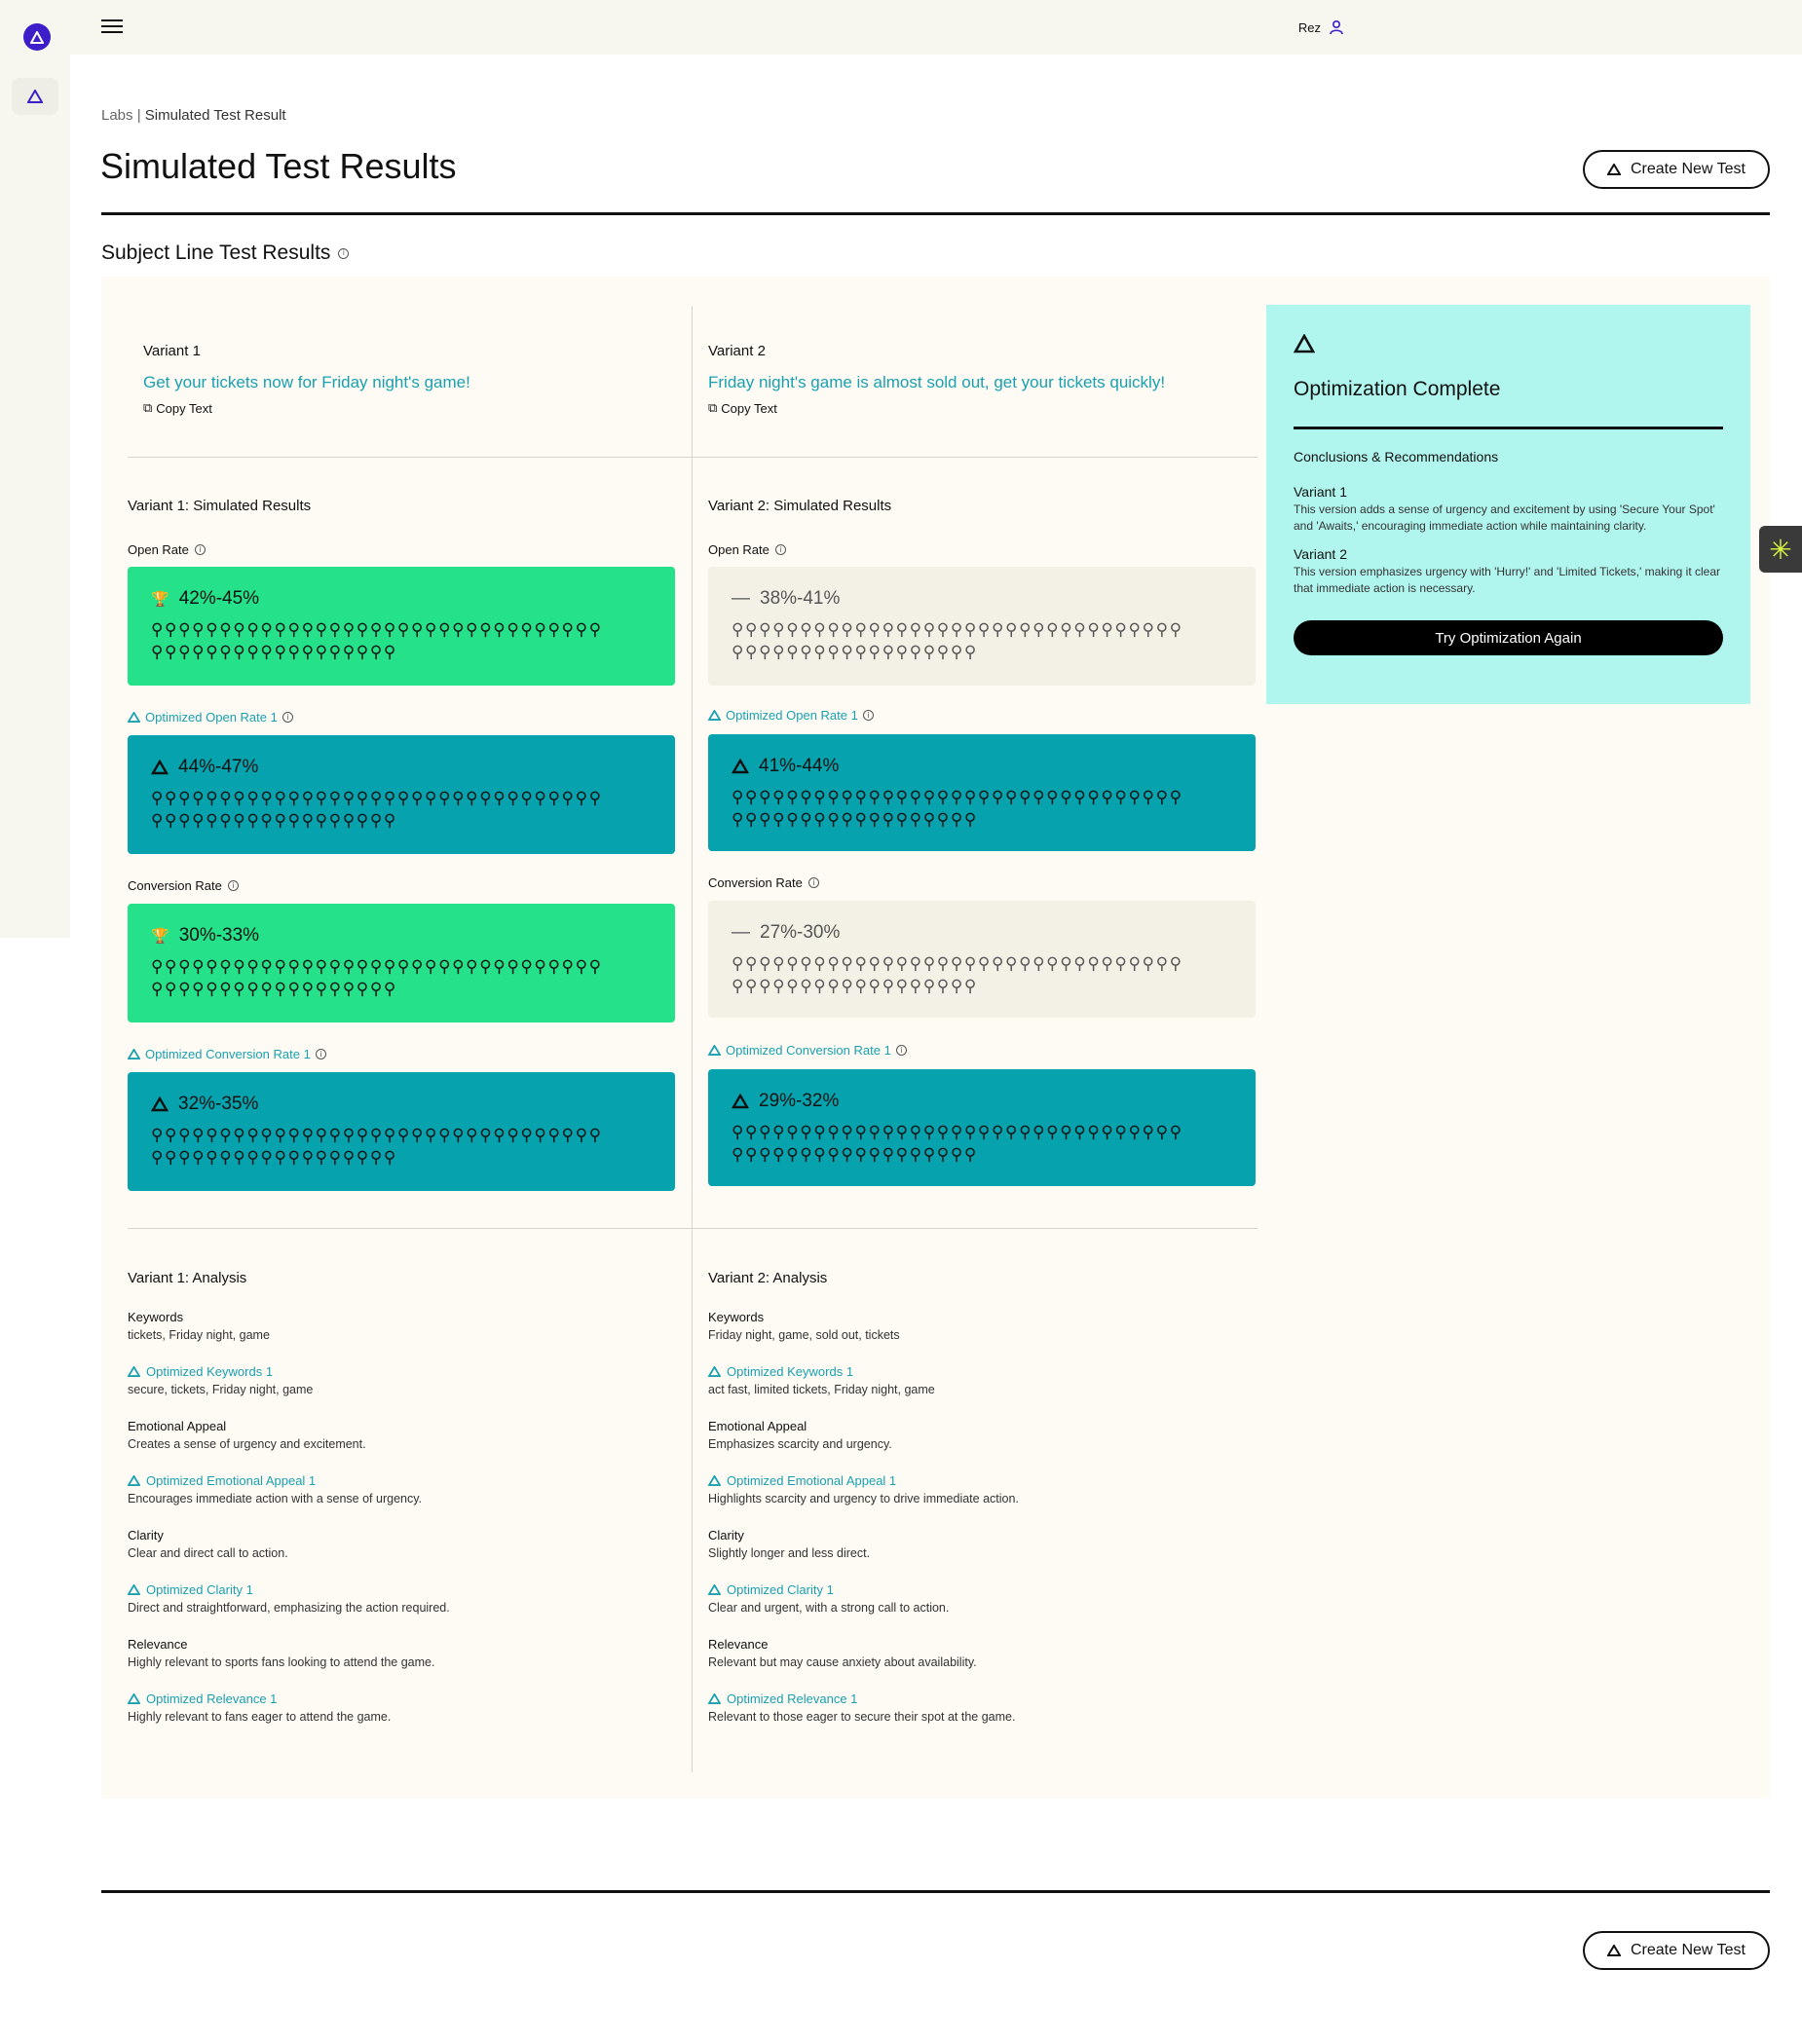  I want to click on open-rate-value: 42%-45%, so click(219, 598).